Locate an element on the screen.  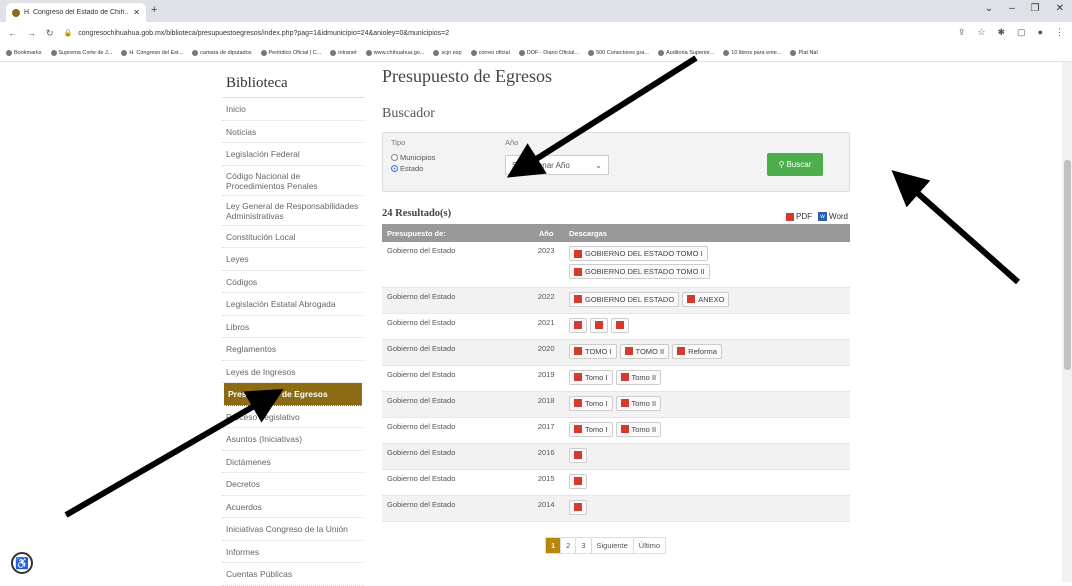
bookmark-item: intranet is located at coordinates (343, 52).